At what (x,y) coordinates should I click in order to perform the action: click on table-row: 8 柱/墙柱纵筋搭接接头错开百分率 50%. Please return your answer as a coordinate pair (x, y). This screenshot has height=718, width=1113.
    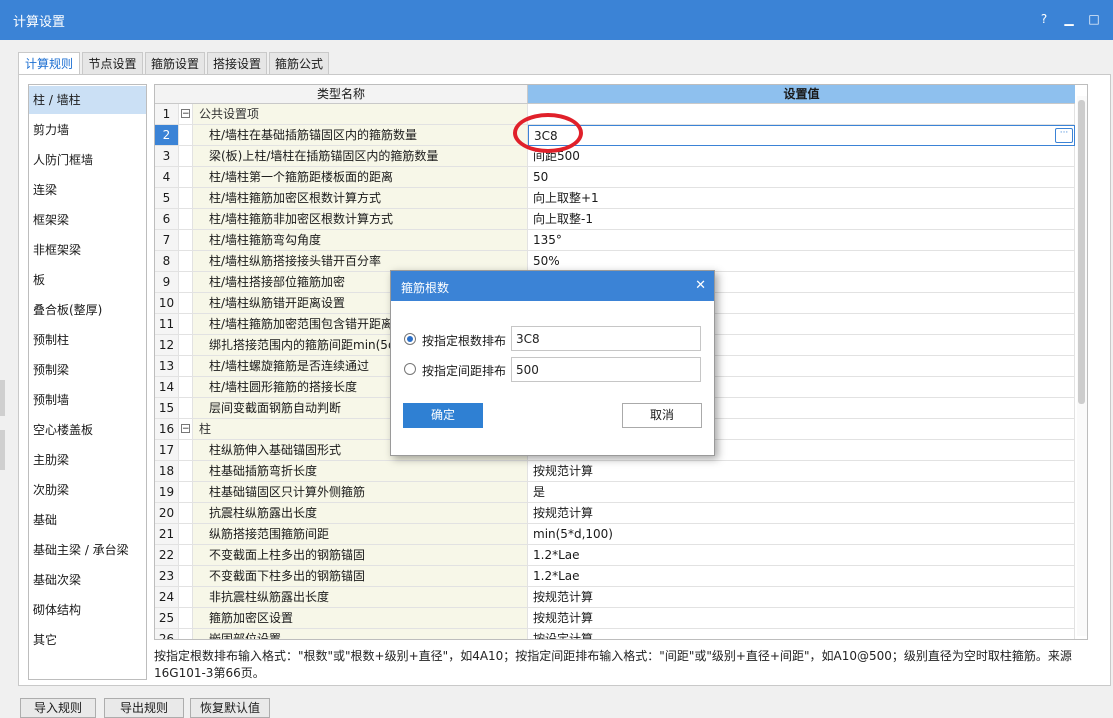
    Looking at the image, I should click on (621, 261).